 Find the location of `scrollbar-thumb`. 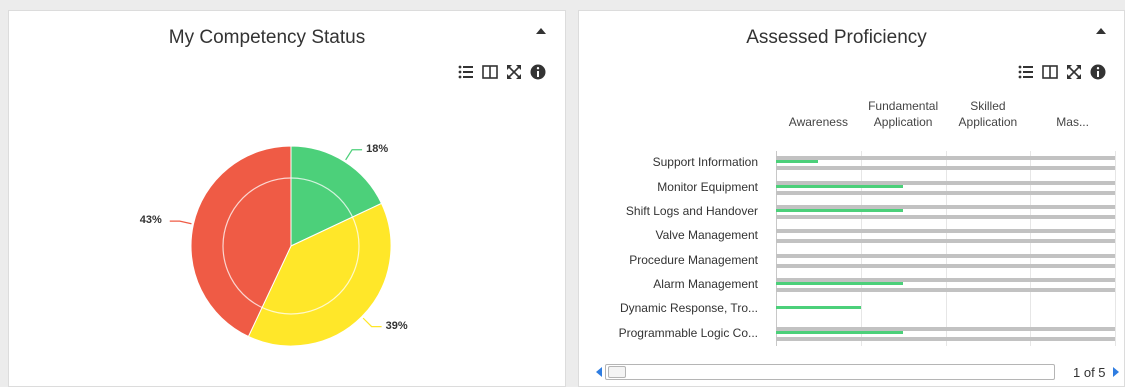

scrollbar-thumb is located at coordinates (617, 372).